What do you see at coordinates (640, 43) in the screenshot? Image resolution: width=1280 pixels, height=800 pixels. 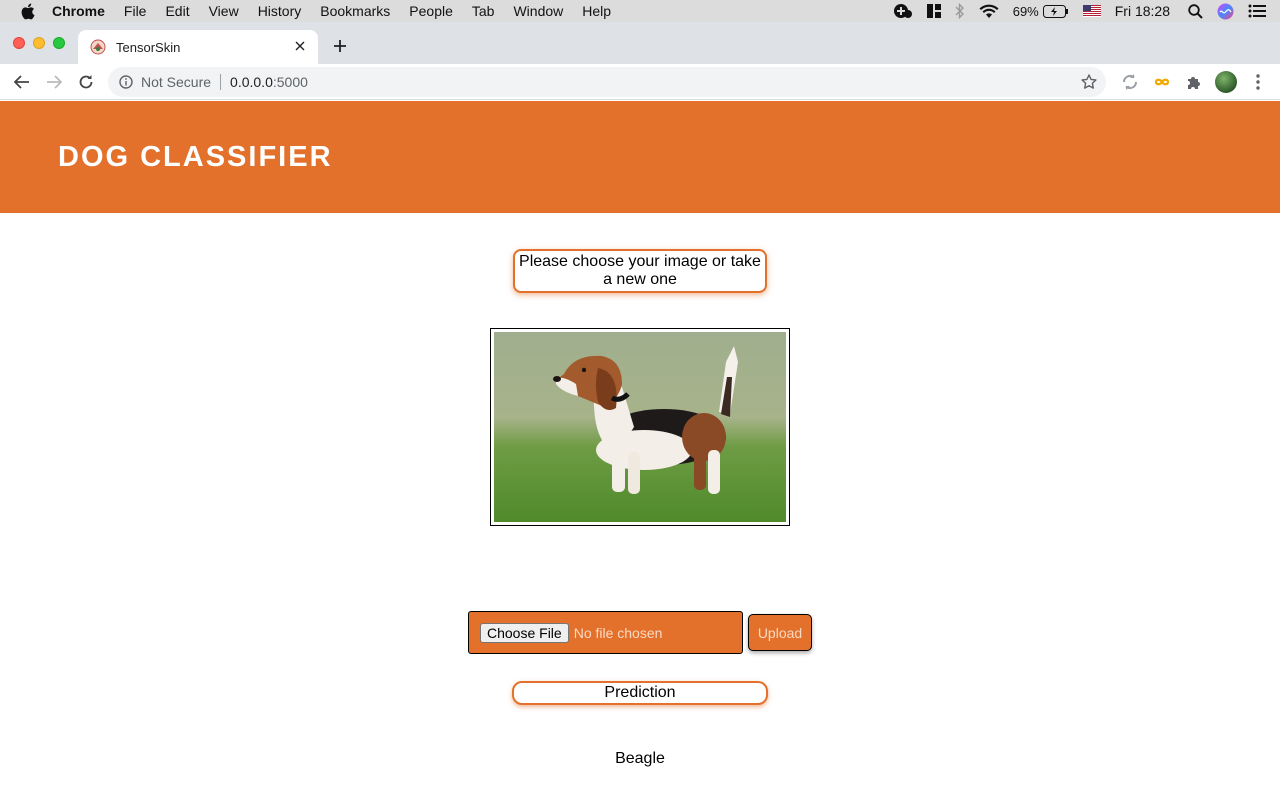 I see `browser-tab-strip: TensorSkin` at bounding box center [640, 43].